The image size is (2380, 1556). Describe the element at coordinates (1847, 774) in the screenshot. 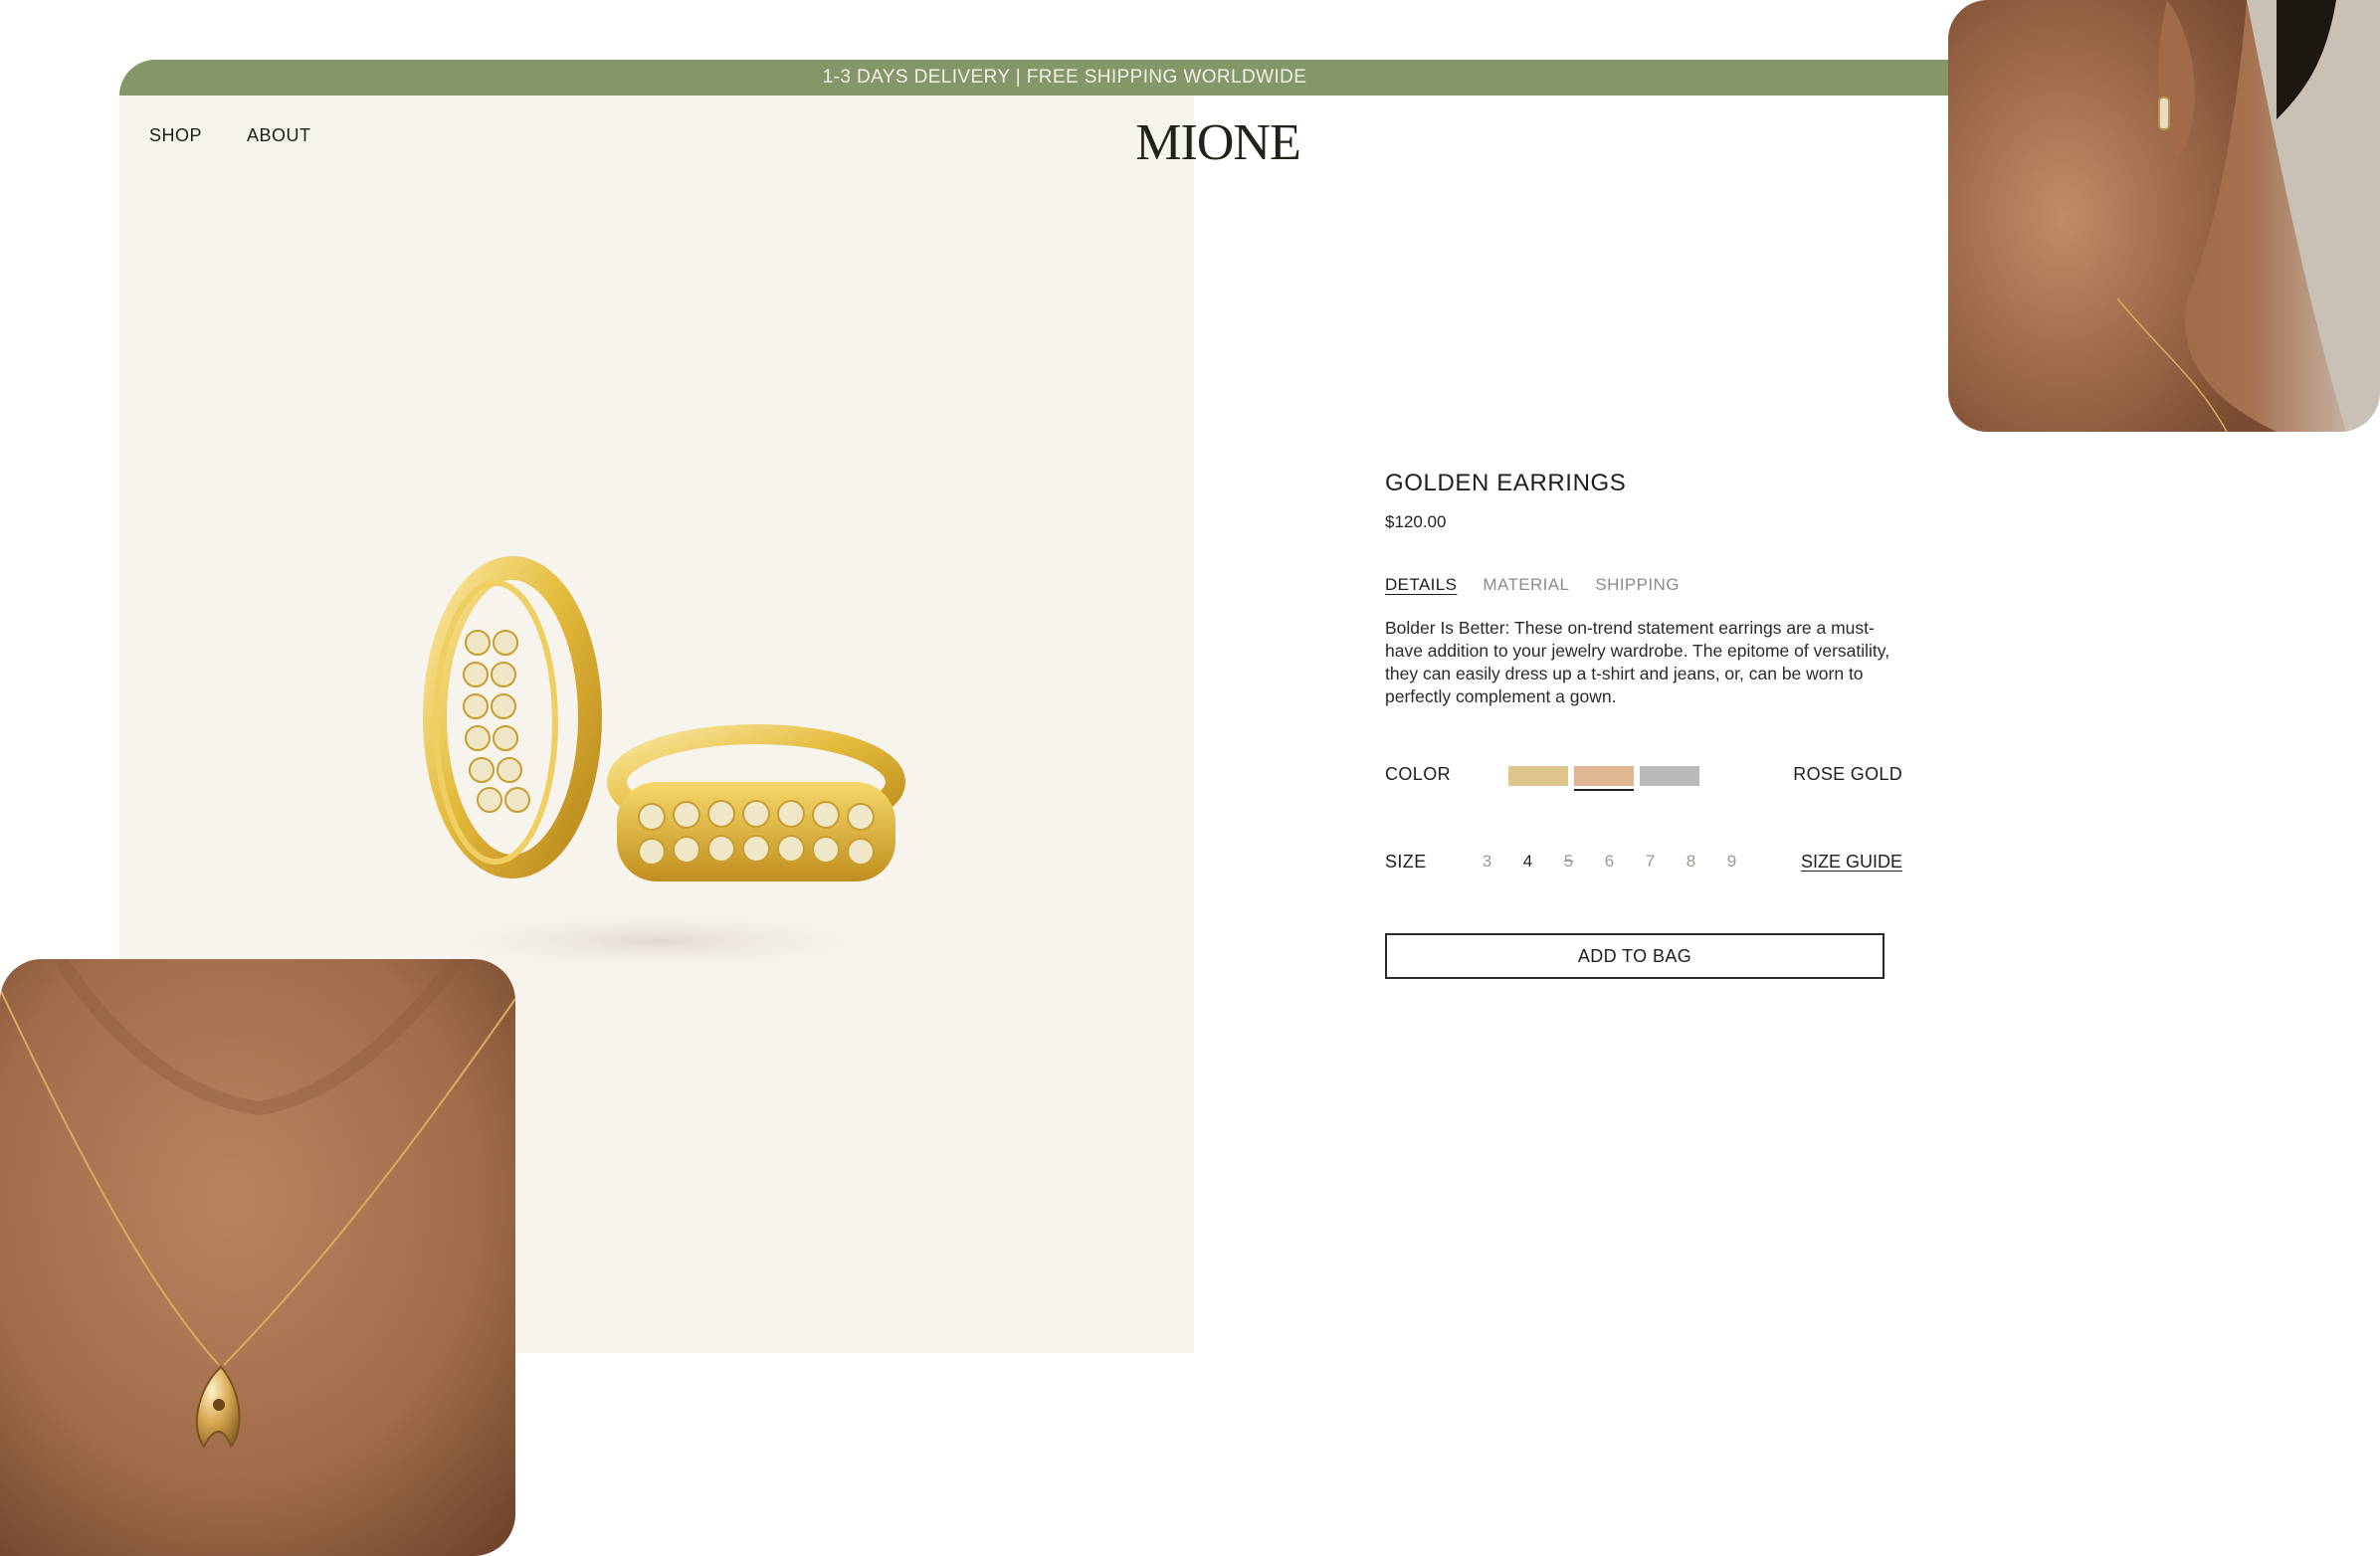

I see `selected-color-name: ROSE GOLD` at that location.